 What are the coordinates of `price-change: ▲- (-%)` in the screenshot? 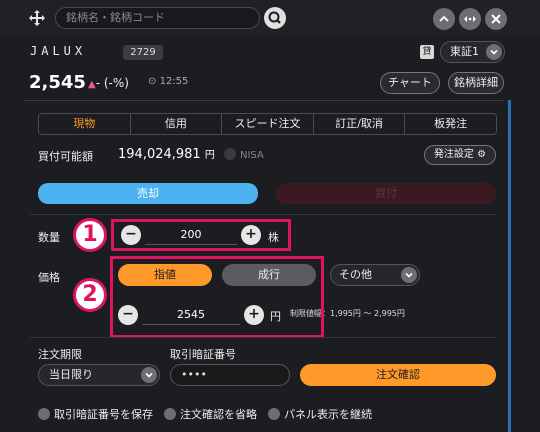 It's located at (108, 83).